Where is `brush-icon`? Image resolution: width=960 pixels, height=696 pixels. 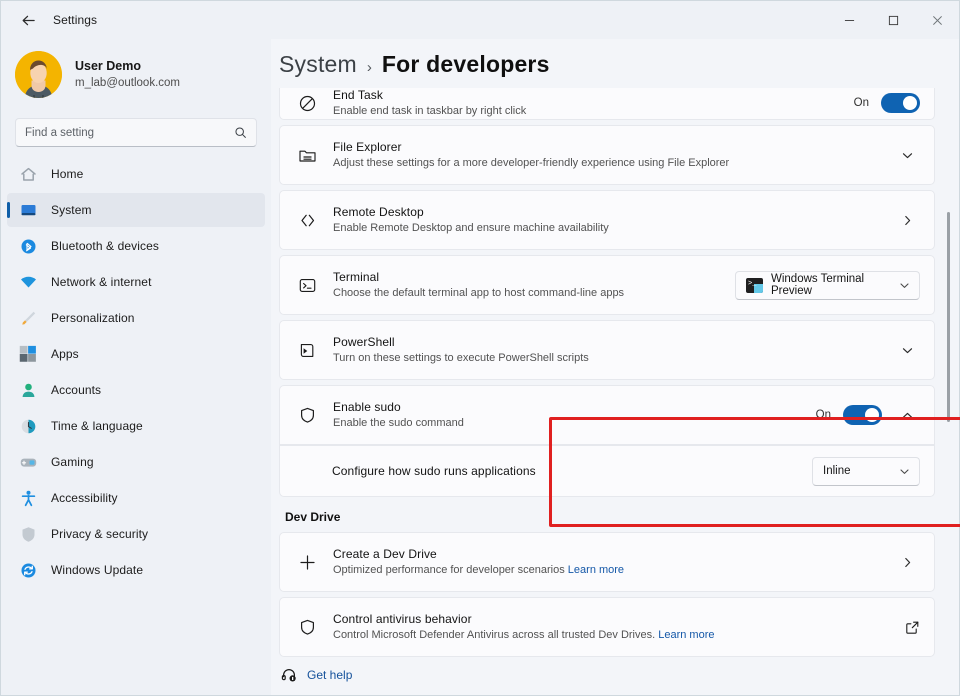 brush-icon is located at coordinates (28, 318).